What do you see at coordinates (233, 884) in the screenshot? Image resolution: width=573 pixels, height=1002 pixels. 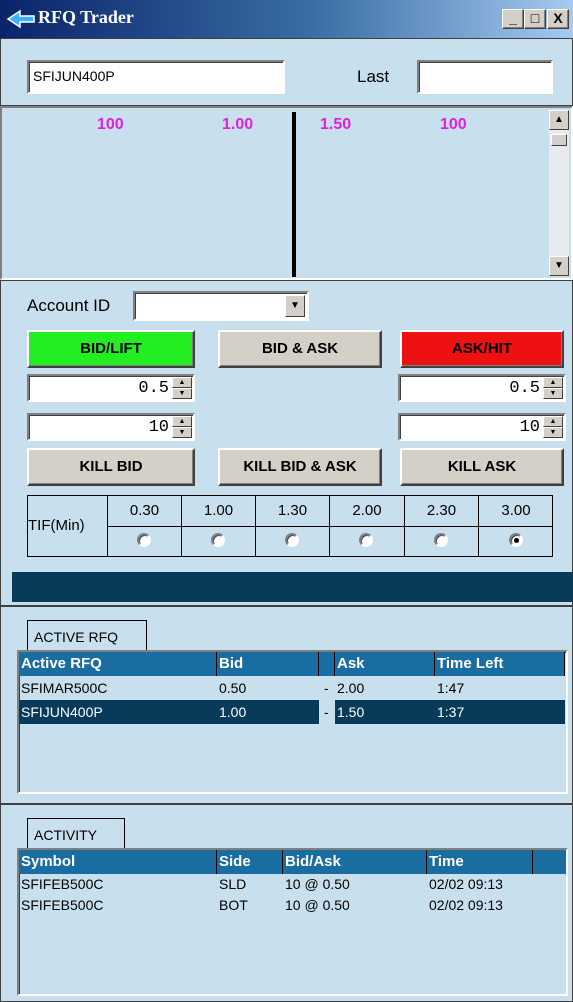 I see `activity-side: SLD` at bounding box center [233, 884].